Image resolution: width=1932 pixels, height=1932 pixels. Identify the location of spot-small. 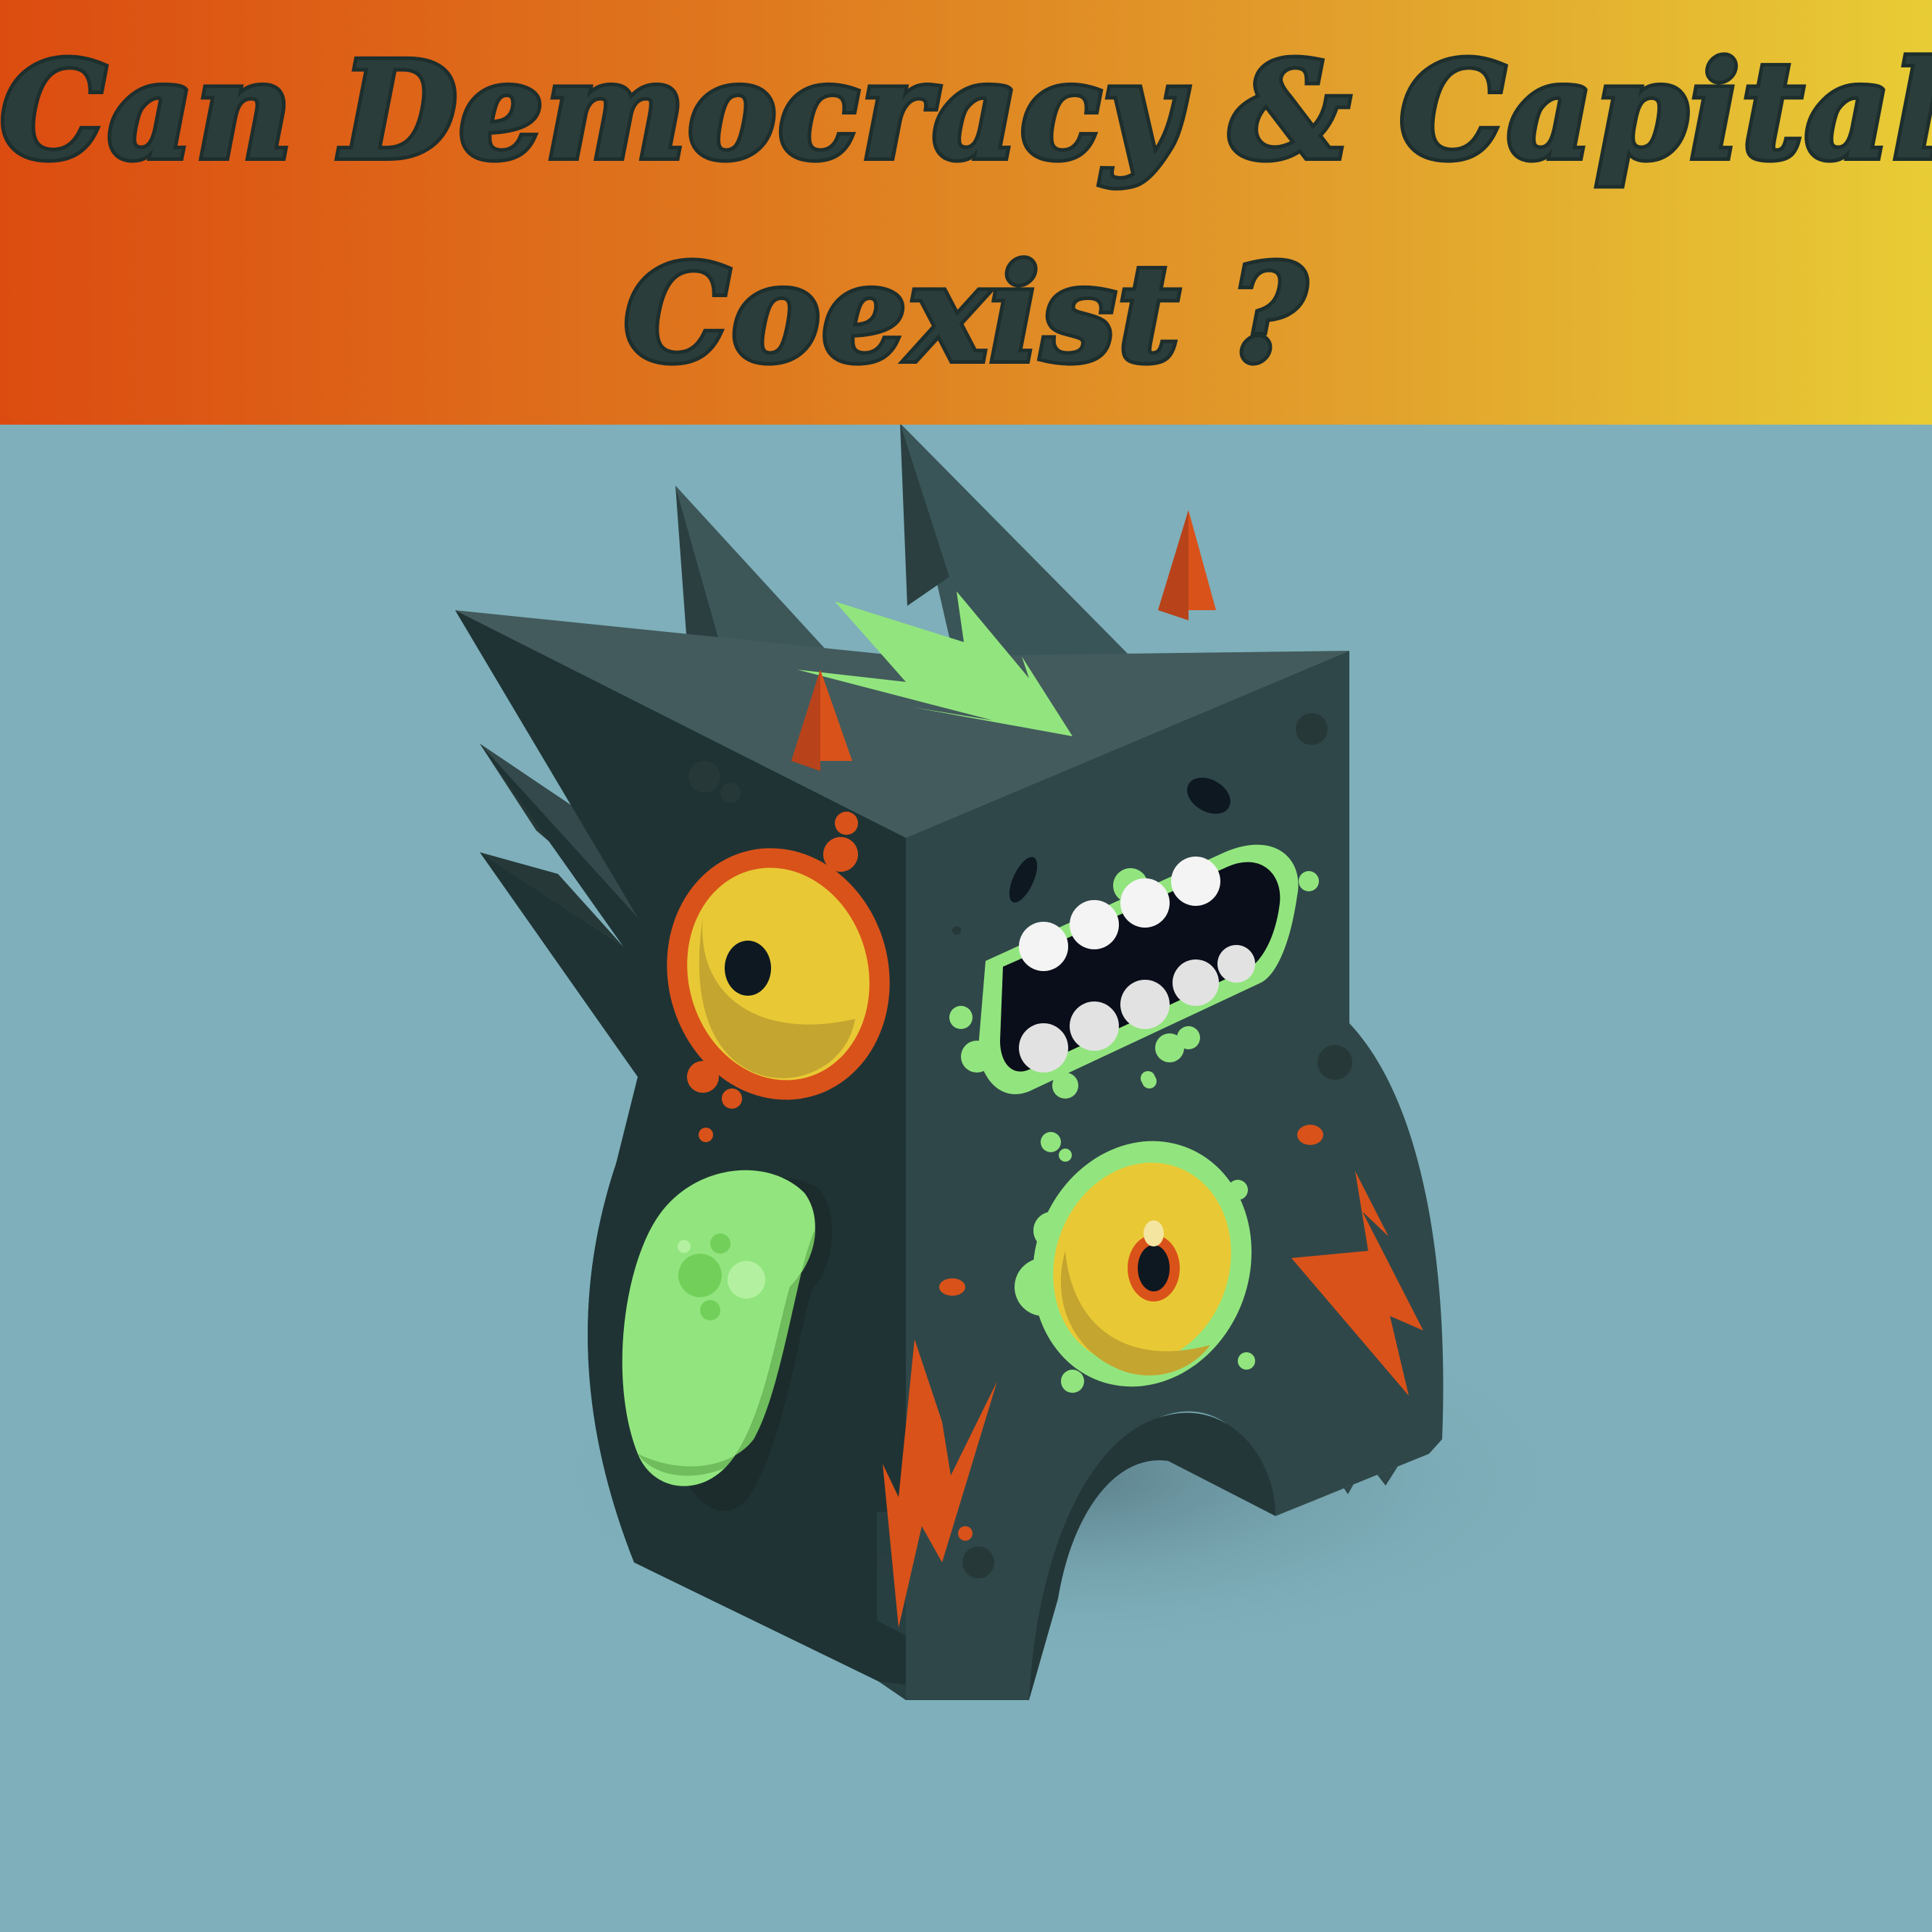
(957, 930).